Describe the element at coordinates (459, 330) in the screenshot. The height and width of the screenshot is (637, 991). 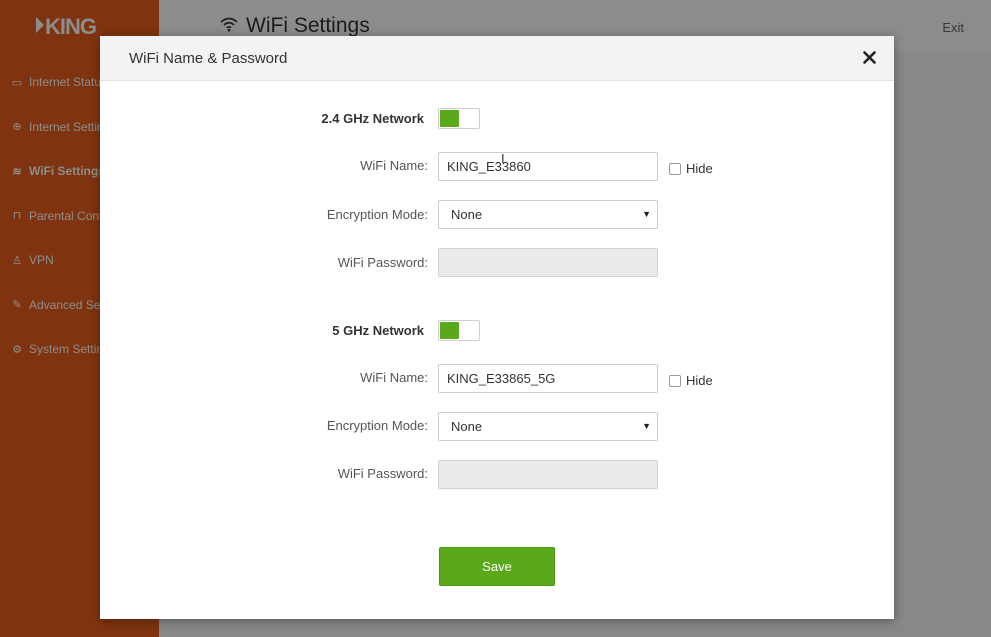
I see `network-5ghz-toggle` at that location.